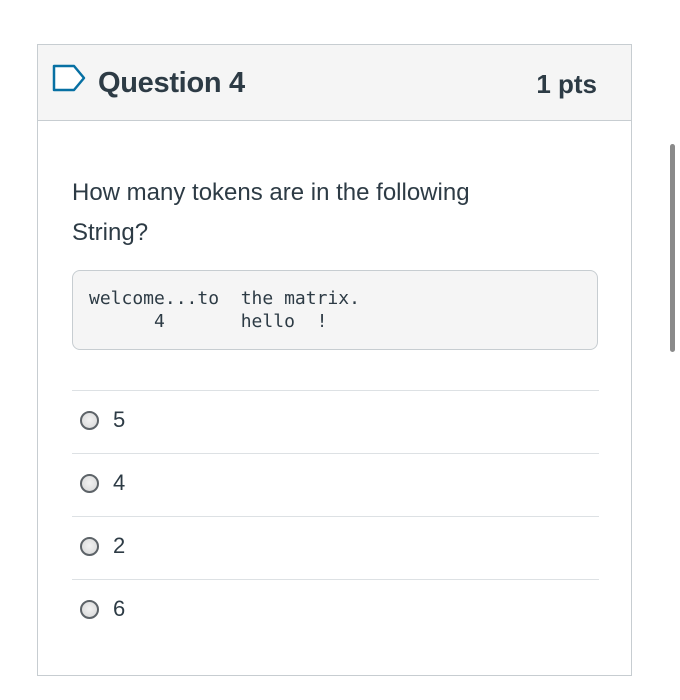 This screenshot has width=680, height=700. I want to click on question-header: Question 4 1 pts, so click(334, 83).